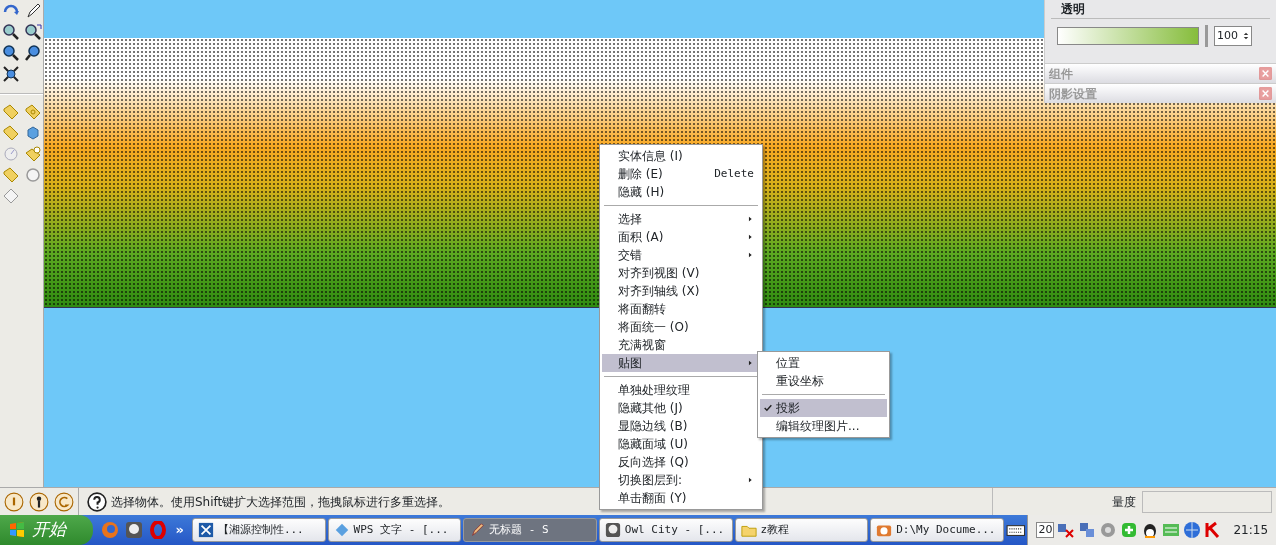  What do you see at coordinates (17, 530) in the screenshot?
I see `windows-logo-icon` at bounding box center [17, 530].